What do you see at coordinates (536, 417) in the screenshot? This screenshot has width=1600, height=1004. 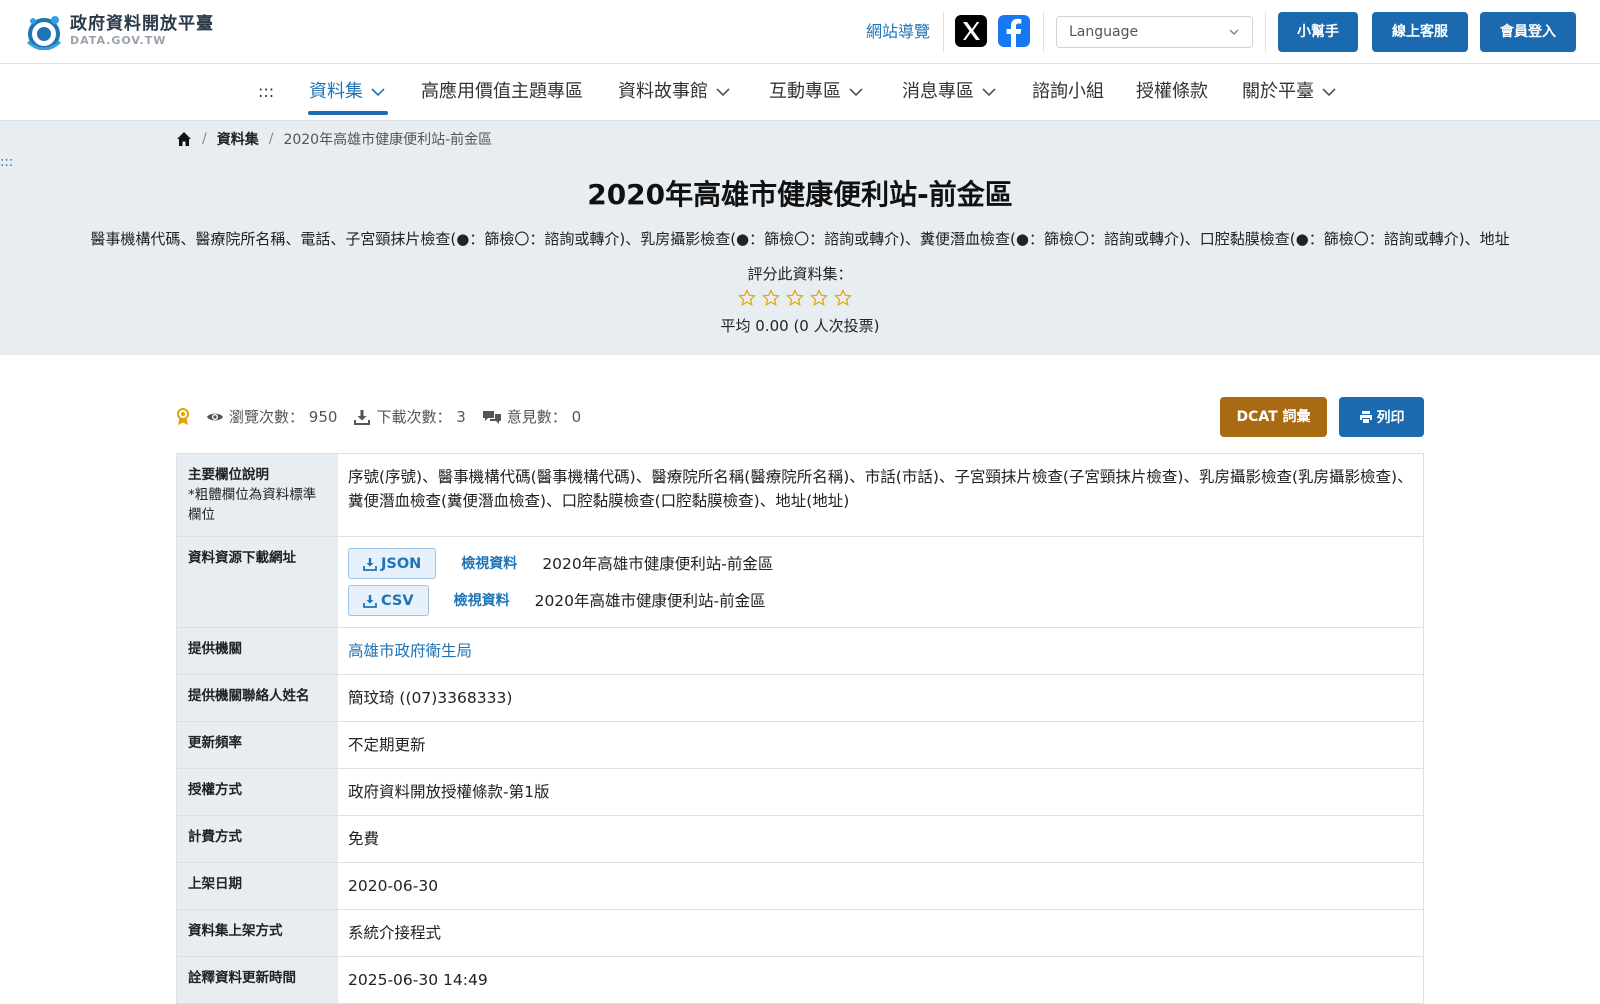 I see `comment-count-label: 意見數：` at bounding box center [536, 417].